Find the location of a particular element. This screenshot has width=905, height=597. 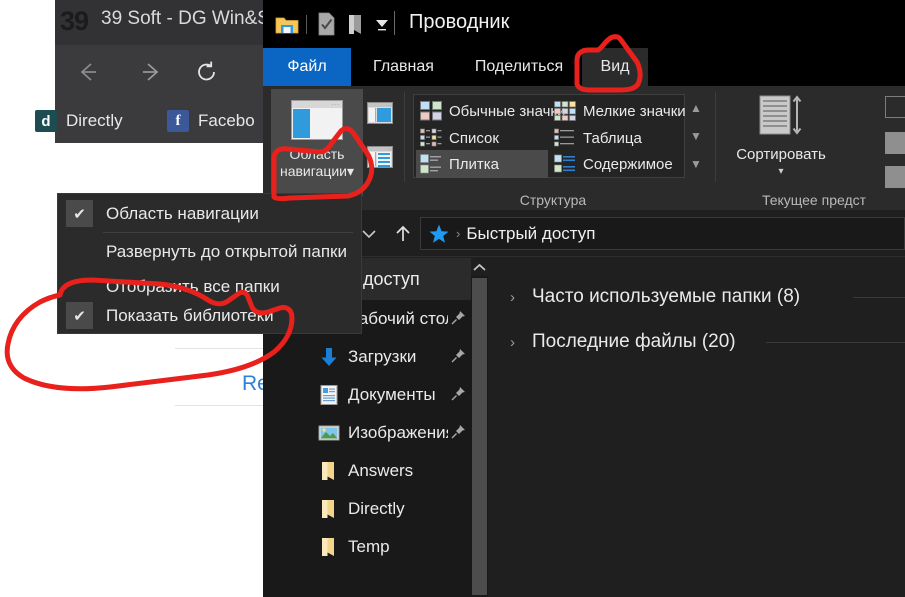

tiles-icon is located at coordinates (431, 164).